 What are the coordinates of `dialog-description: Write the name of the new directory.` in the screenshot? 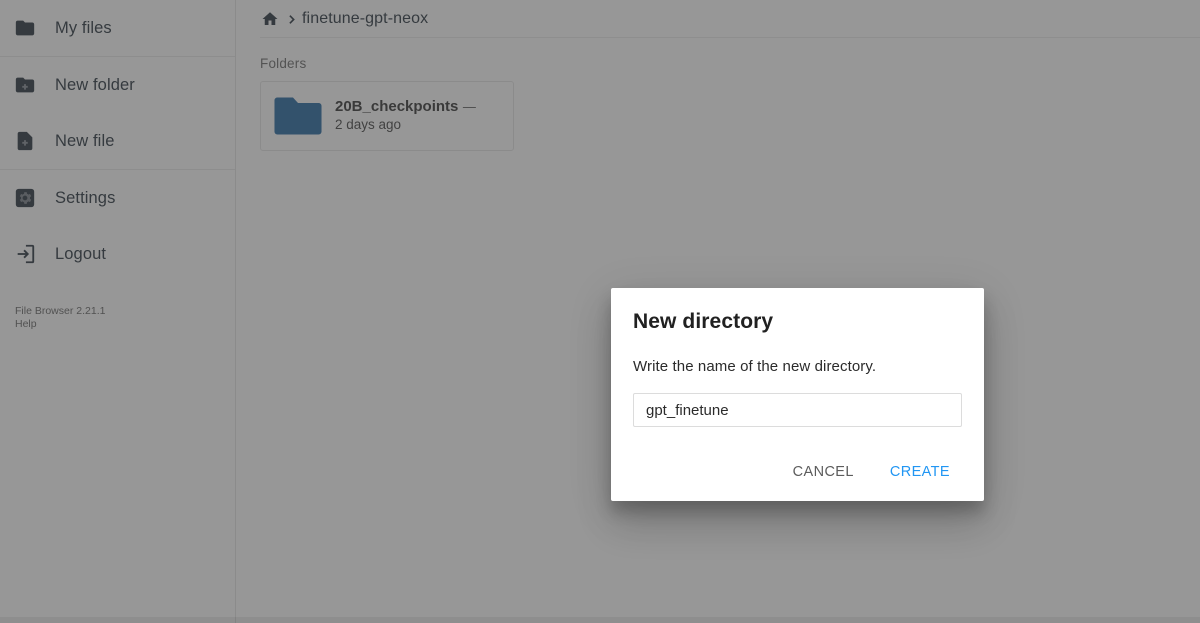 It's located at (755, 366).